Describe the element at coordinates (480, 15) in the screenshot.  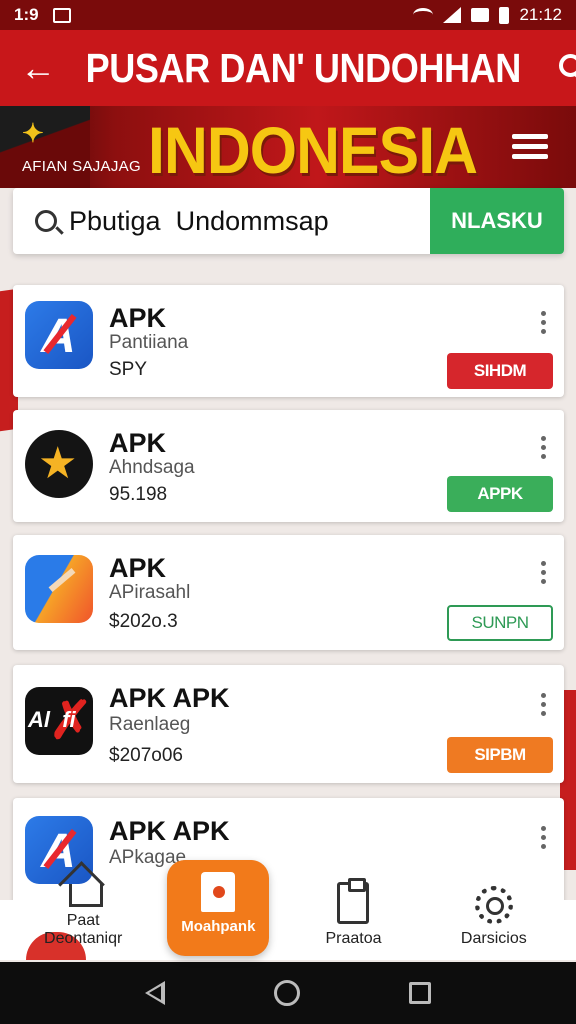
I see `sim-icon` at that location.